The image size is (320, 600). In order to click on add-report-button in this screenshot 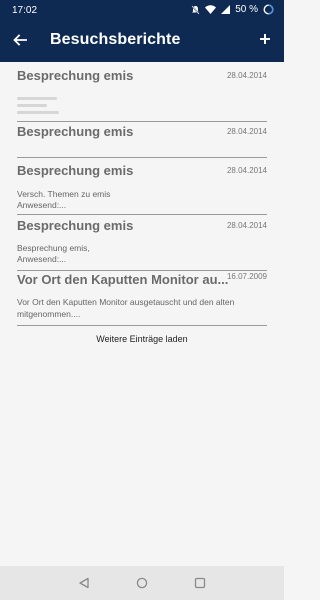, I will do `click(265, 39)`.